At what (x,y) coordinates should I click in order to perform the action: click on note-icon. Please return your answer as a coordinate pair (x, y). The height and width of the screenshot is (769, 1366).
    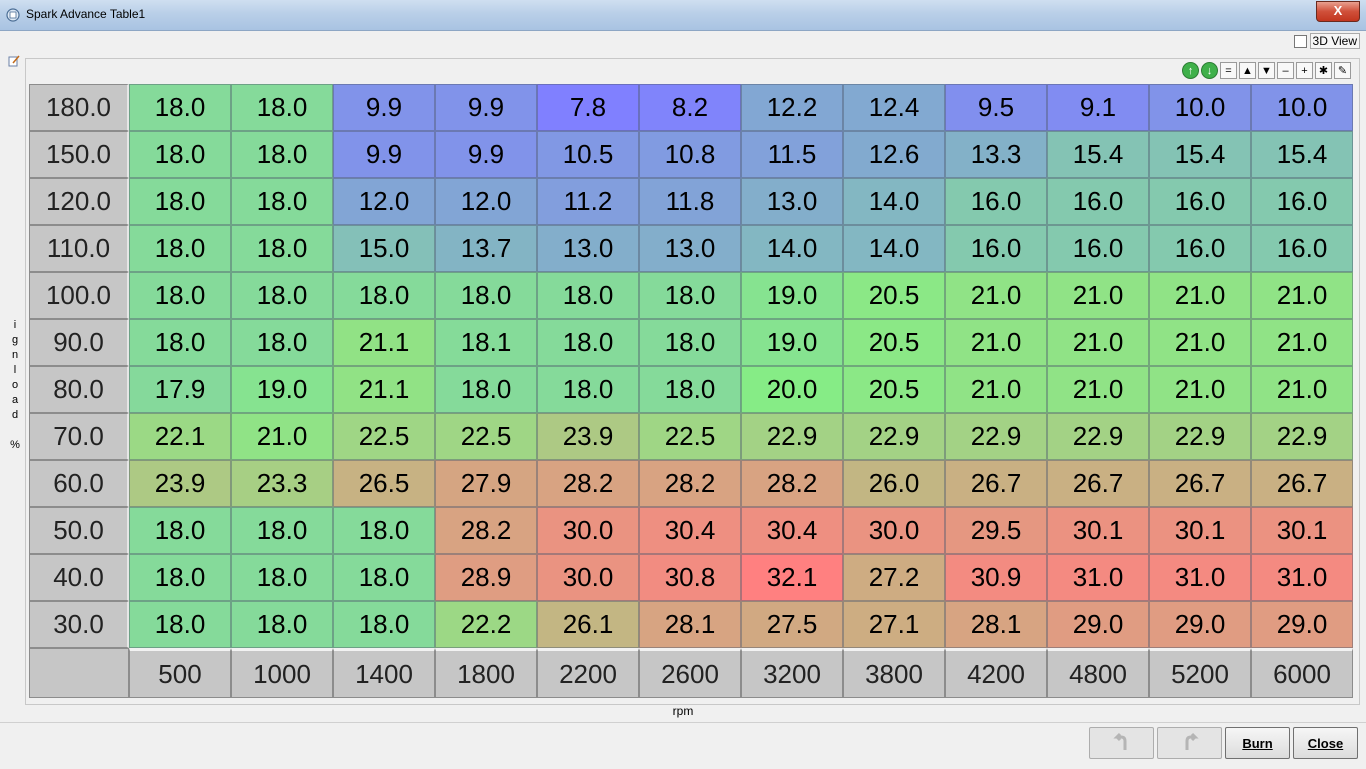
    Looking at the image, I should click on (14, 61).